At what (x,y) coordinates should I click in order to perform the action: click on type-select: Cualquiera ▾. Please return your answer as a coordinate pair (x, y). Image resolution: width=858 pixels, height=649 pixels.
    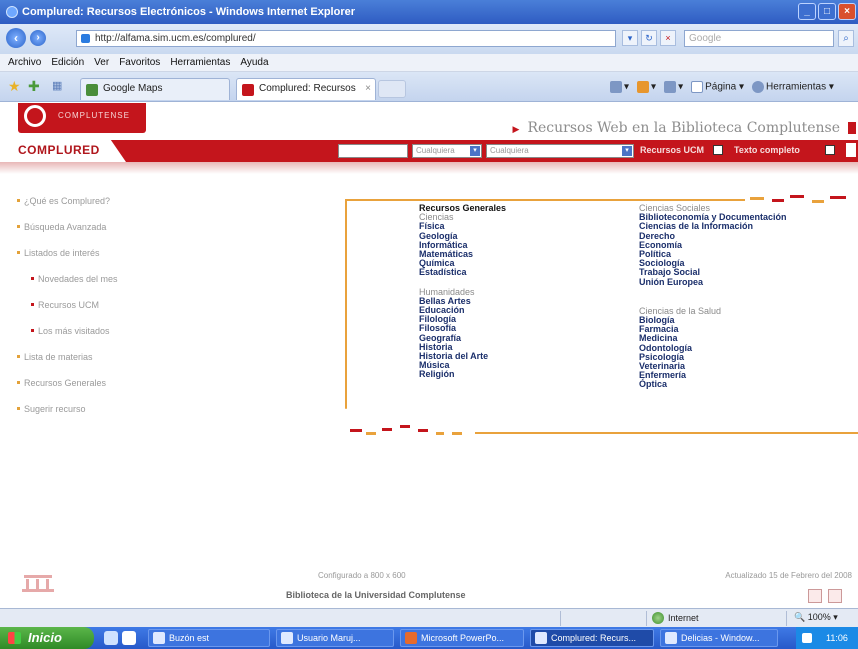
    Looking at the image, I should click on (560, 151).